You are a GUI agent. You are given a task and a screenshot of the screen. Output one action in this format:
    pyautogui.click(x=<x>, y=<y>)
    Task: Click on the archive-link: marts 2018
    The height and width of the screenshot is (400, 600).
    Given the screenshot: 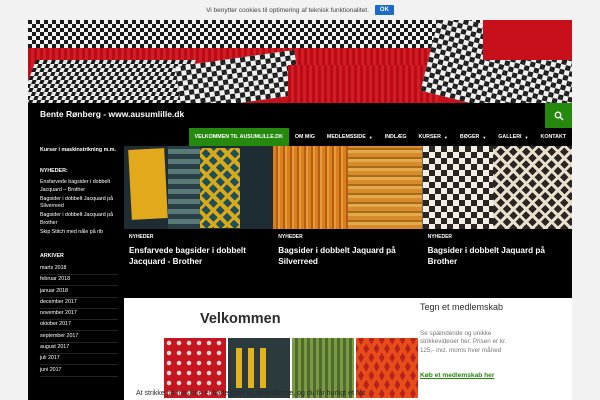 What is the action you would take?
    pyautogui.click(x=79, y=269)
    